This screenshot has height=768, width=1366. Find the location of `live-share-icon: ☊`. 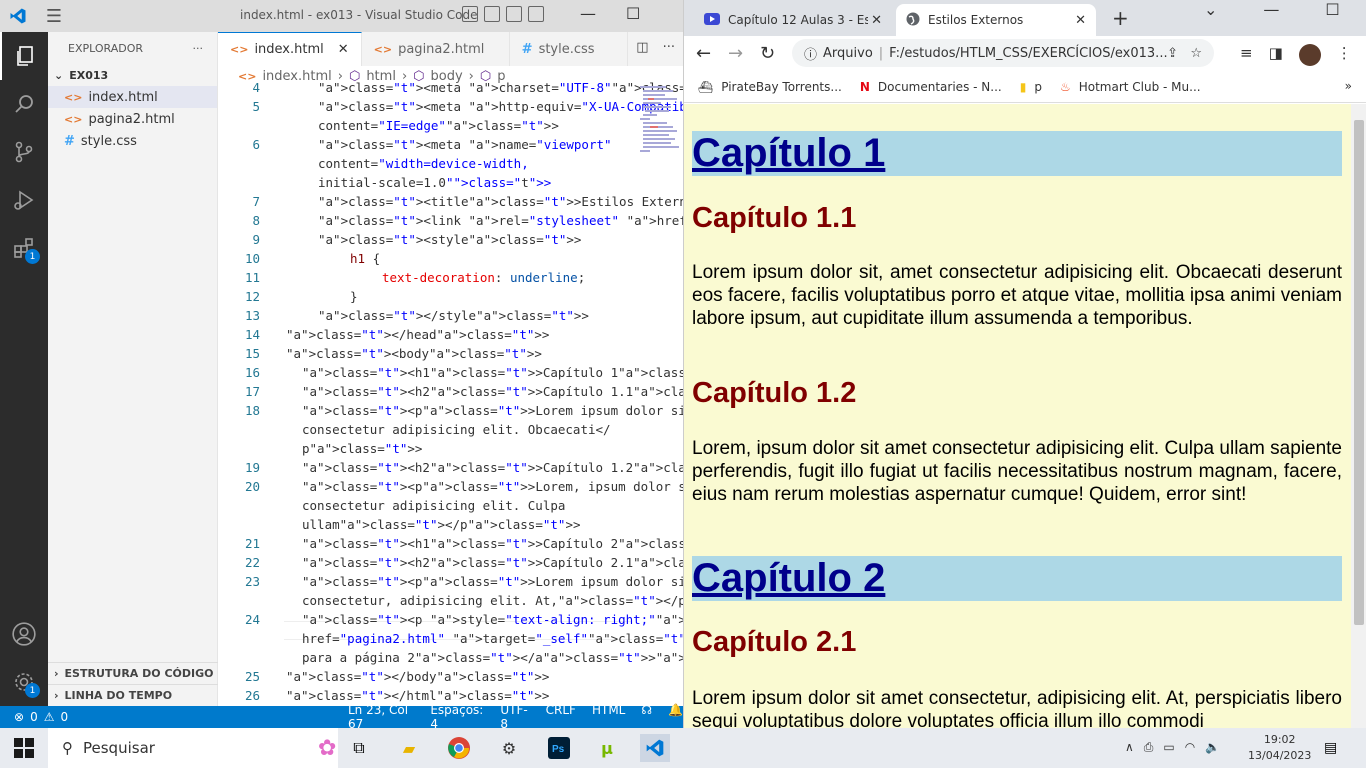

live-share-icon: ☊ is located at coordinates (646, 715).